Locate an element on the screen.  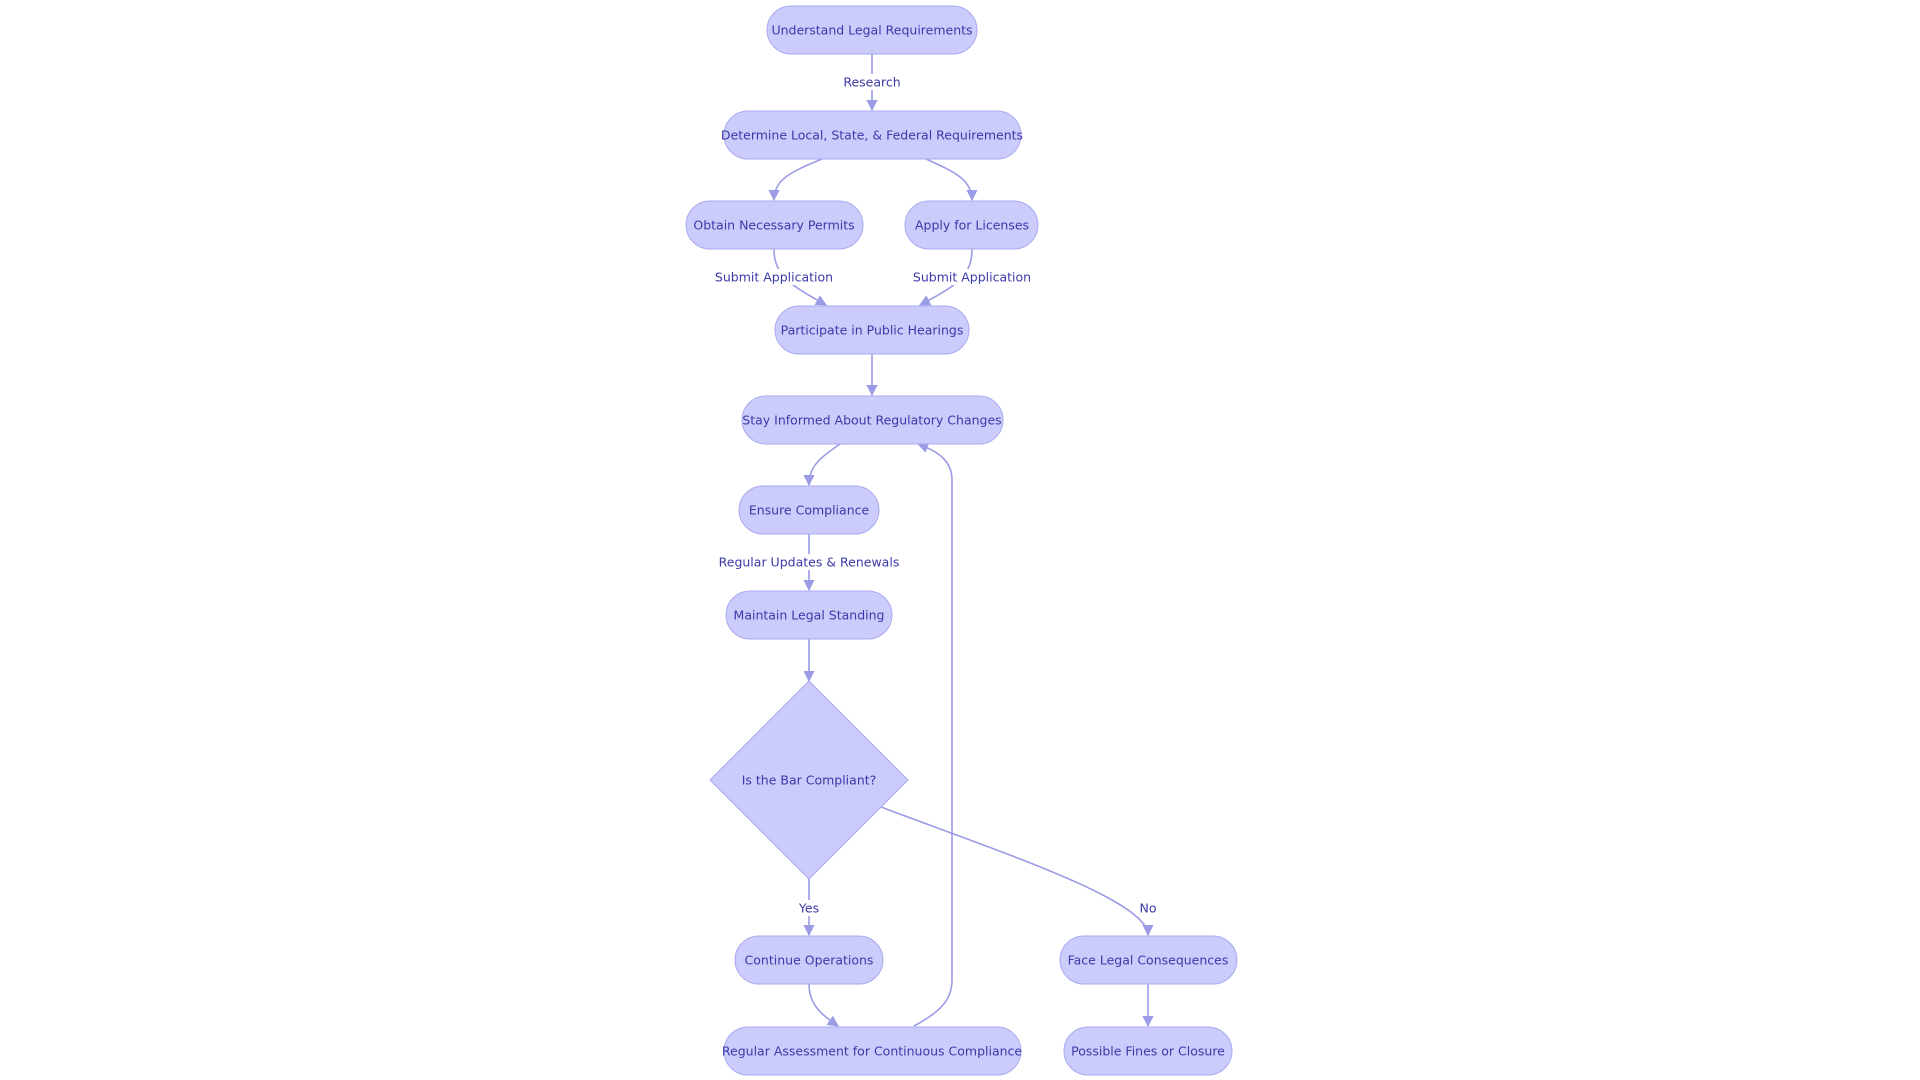
svg-text: Yes is located at coordinates (808, 908).